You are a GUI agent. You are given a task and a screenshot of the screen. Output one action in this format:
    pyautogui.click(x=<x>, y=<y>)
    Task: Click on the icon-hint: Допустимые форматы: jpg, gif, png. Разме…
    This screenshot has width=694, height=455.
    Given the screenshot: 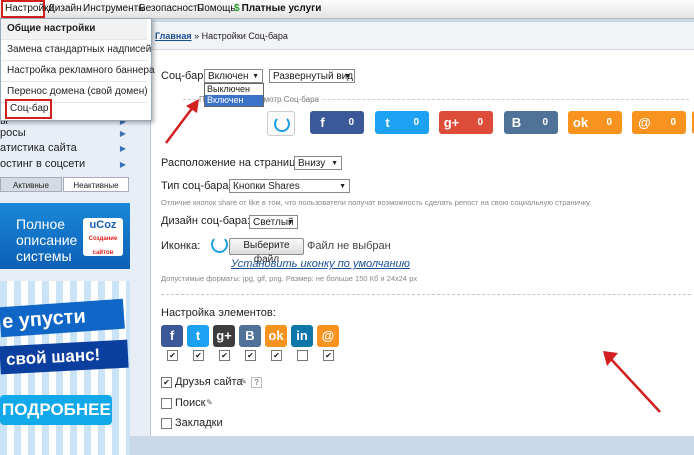 What is the action you would take?
    pyautogui.click(x=289, y=278)
    